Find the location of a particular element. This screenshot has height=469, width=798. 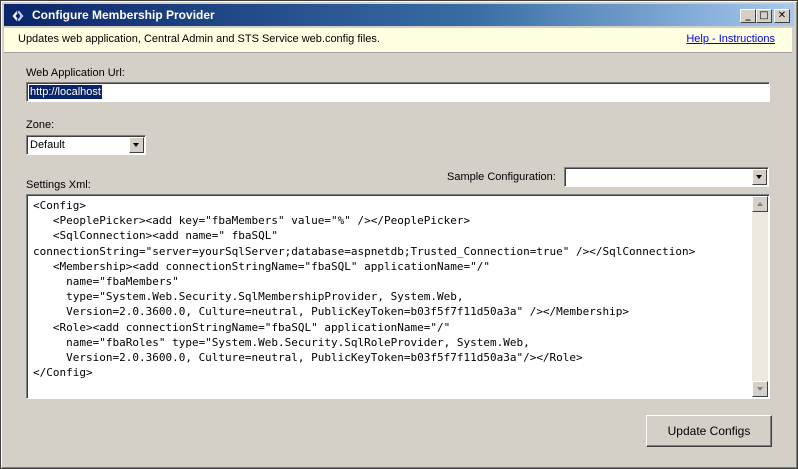

arrow-down-icon is located at coordinates (760, 389).